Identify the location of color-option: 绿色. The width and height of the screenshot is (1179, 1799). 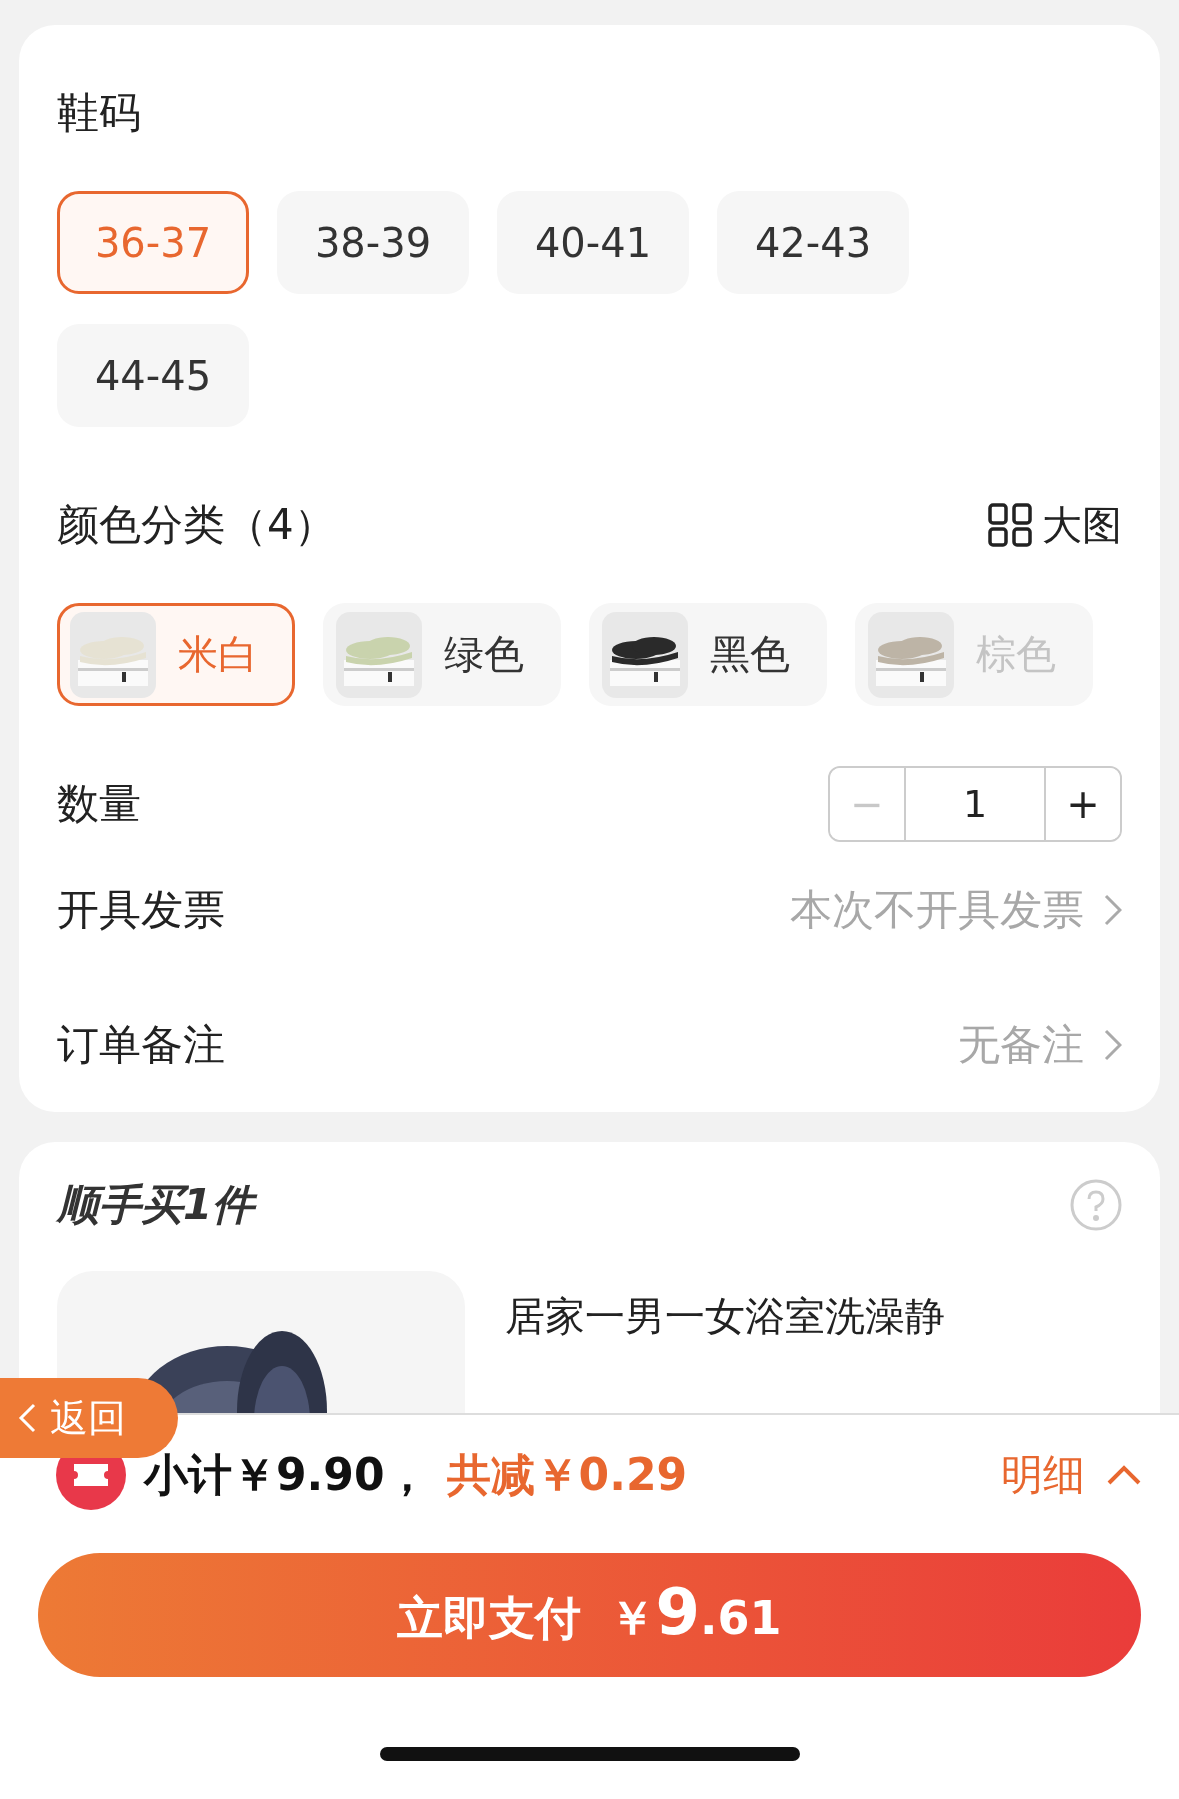
(442, 654).